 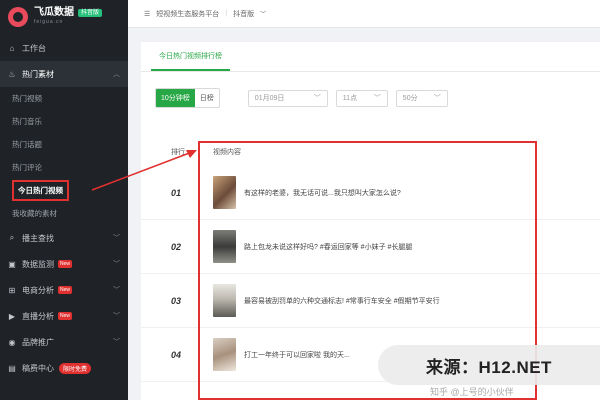 What do you see at coordinates (64, 121) in the screenshot?
I see `sidebar-subitem-hot-music: 热门音乐` at bounding box center [64, 121].